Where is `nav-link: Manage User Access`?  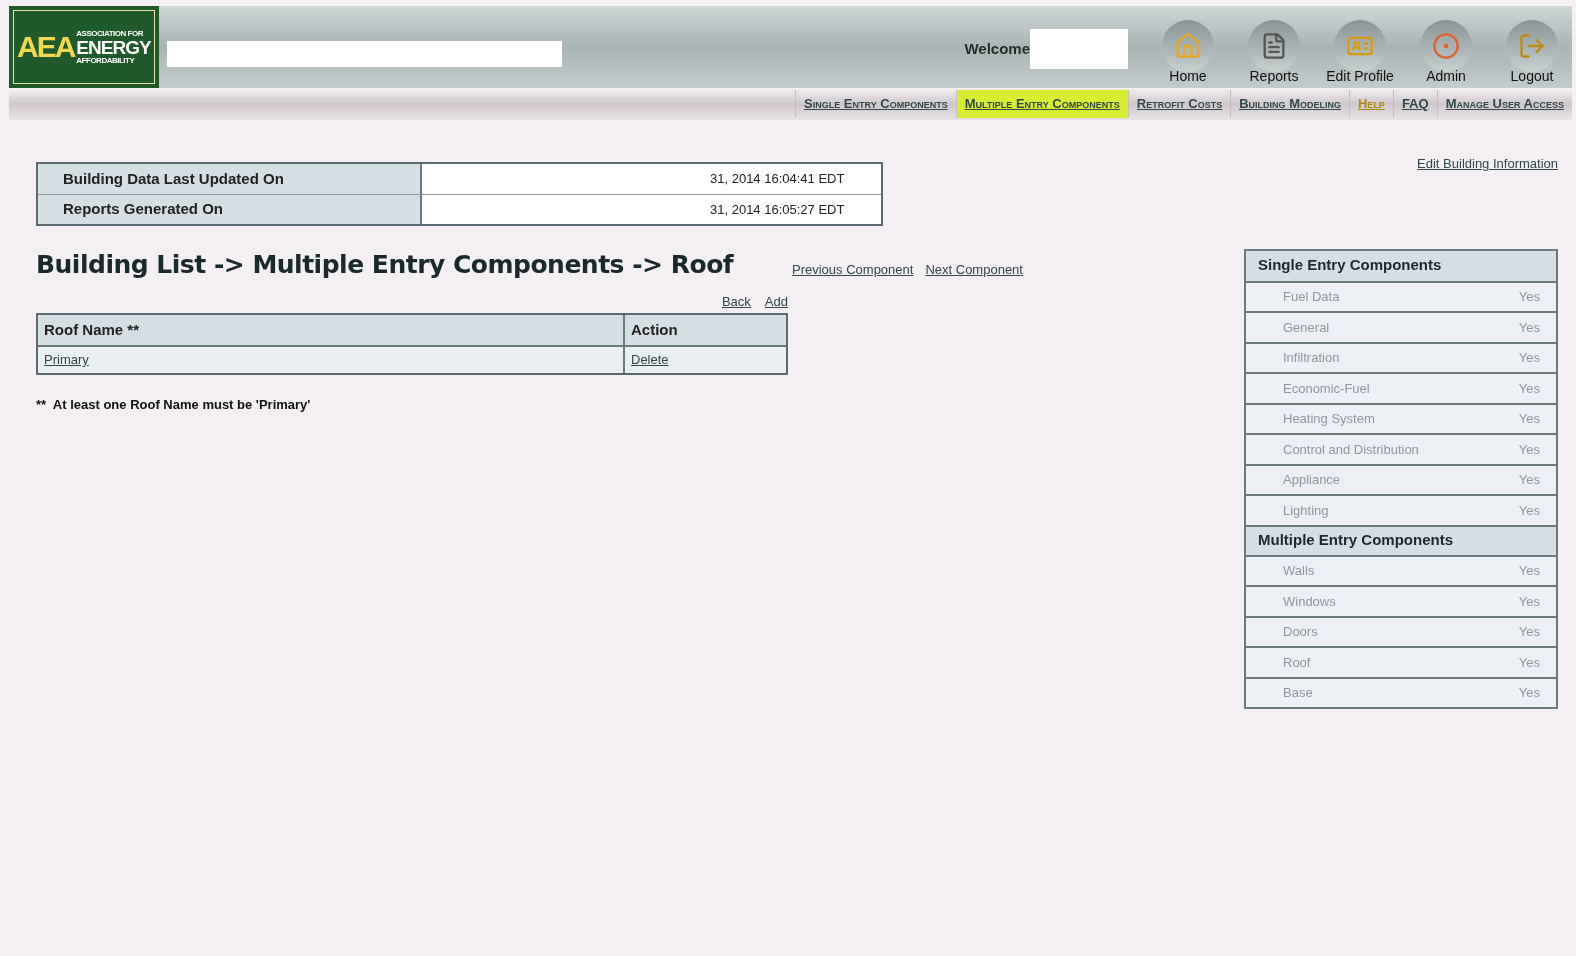
nav-link: Manage User Access is located at coordinates (1504, 104).